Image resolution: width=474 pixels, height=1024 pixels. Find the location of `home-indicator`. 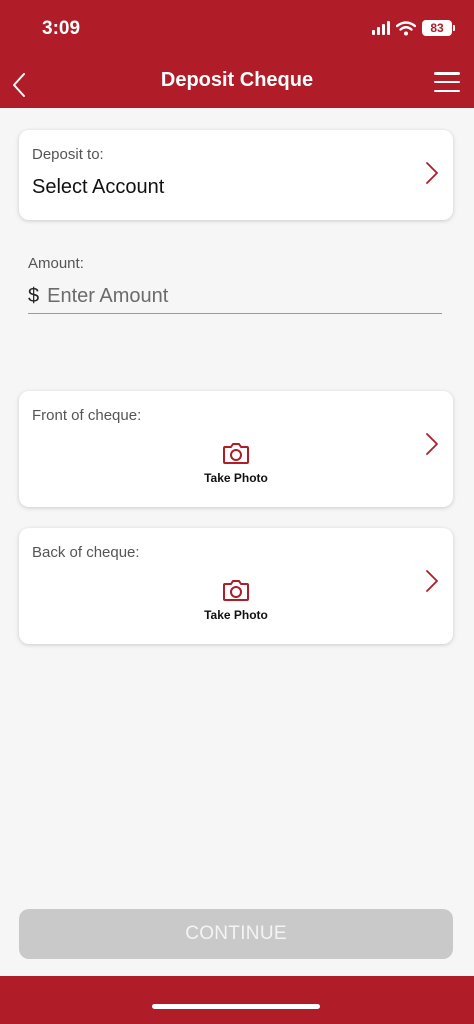

home-indicator is located at coordinates (236, 1006).